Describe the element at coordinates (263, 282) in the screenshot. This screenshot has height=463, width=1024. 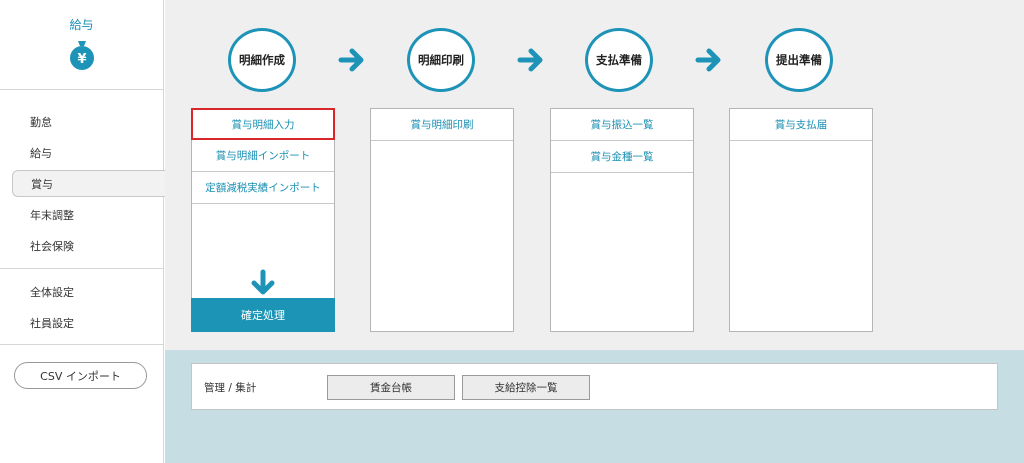
I see `arrow-down-icon` at that location.